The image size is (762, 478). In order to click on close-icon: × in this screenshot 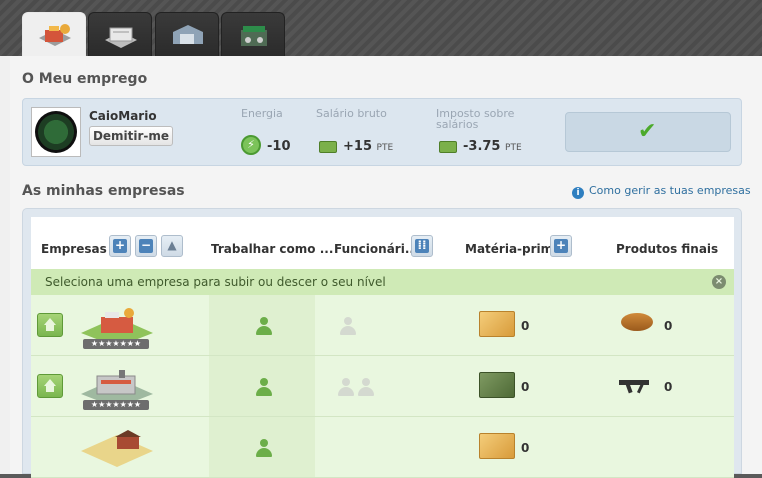, I will do `click(719, 282)`.